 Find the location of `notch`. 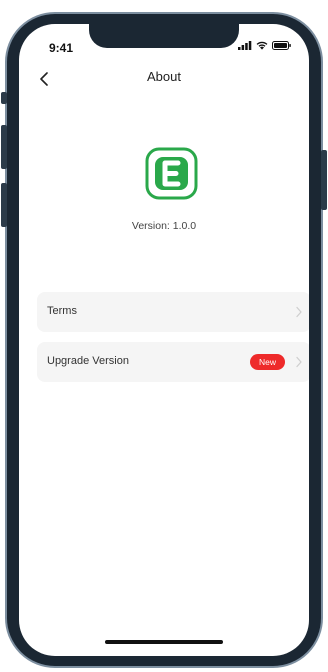

notch is located at coordinates (164, 36).